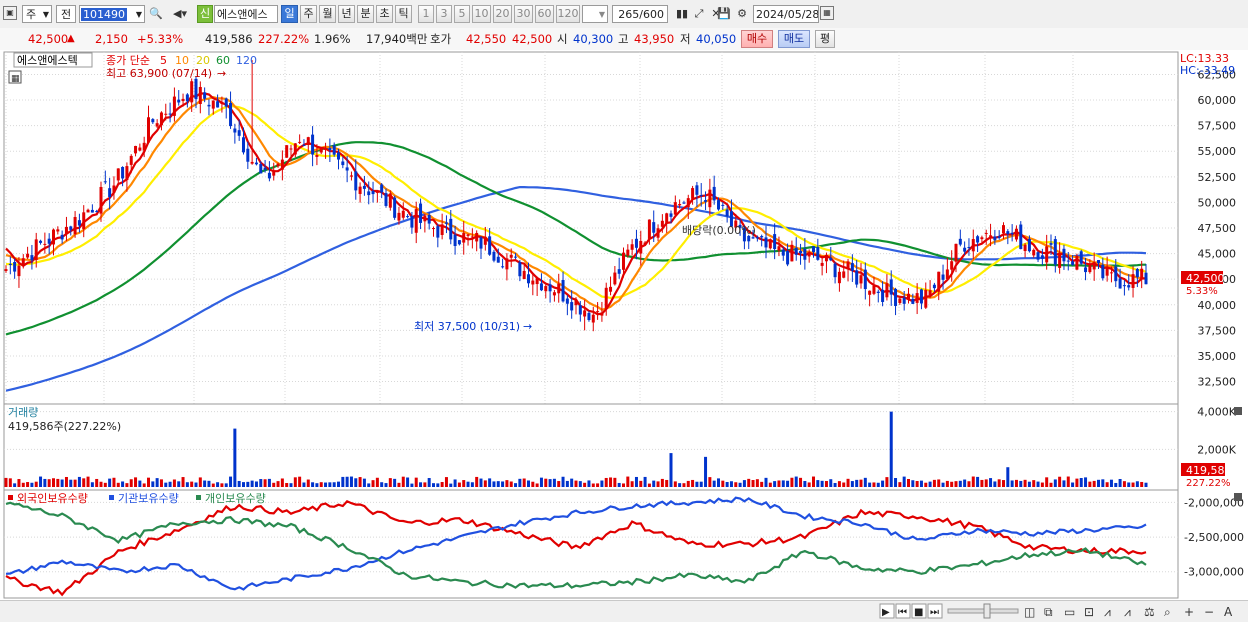  Describe the element at coordinates (595, 14) in the screenshot. I see `custom-interval-select: ▼` at that location.